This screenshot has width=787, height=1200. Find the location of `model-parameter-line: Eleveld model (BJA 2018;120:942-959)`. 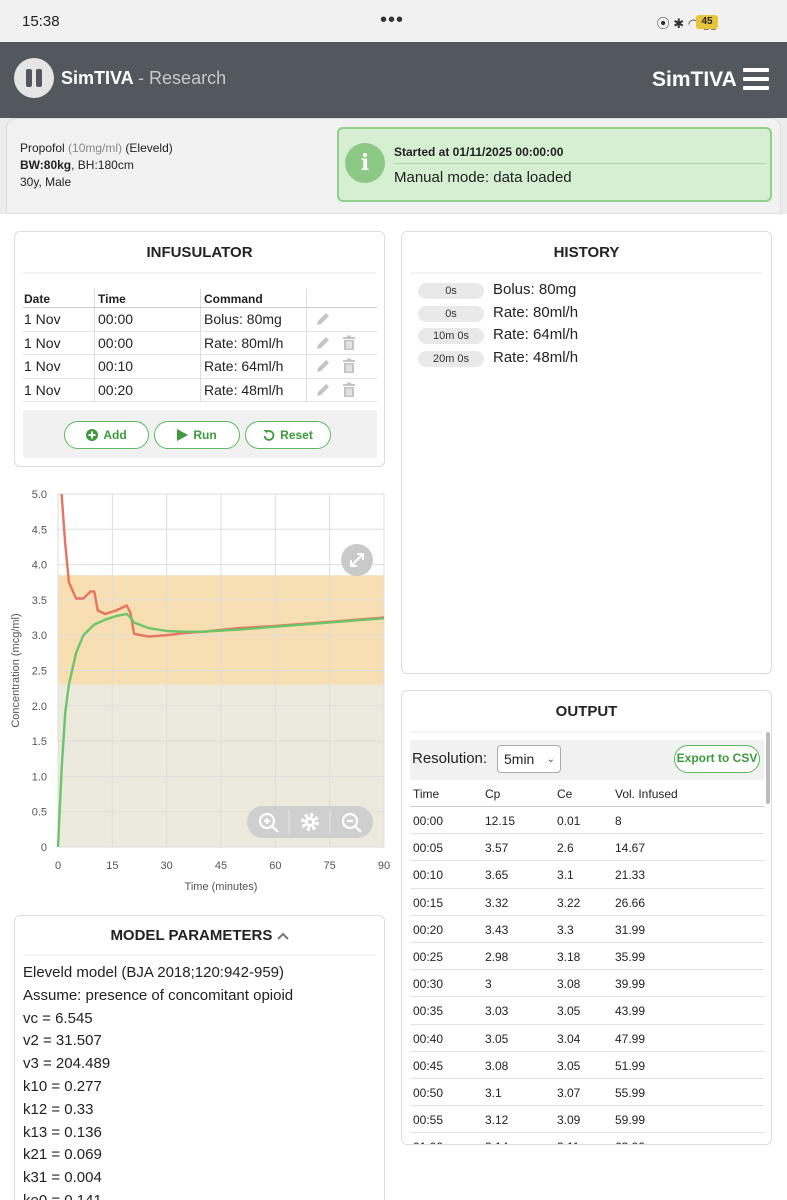

model-parameter-line: Eleveld model (BJA 2018;120:942-959) is located at coordinates (154, 972).